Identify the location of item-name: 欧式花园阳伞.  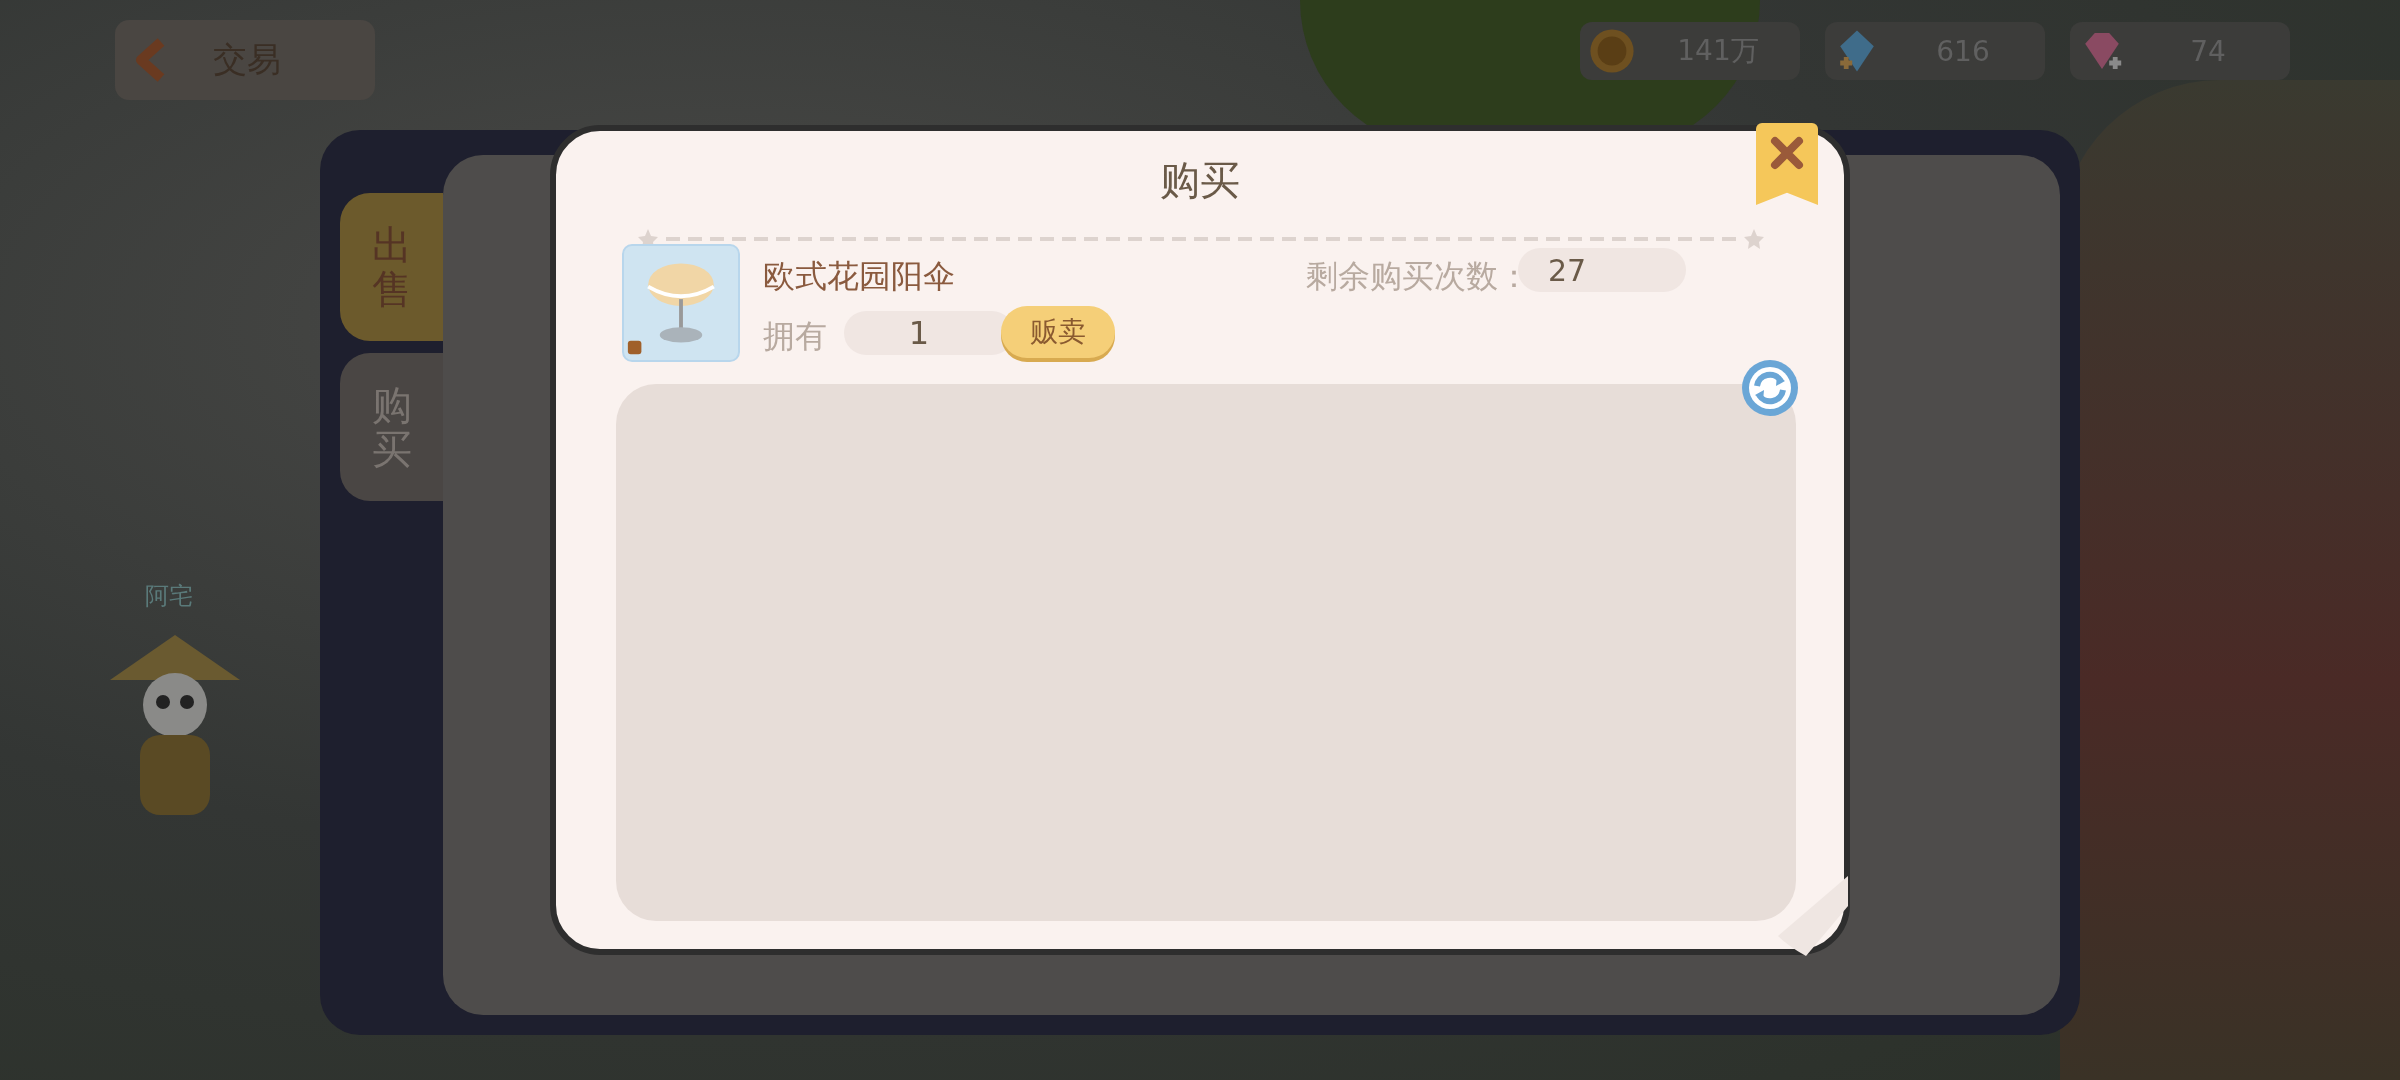
(859, 276).